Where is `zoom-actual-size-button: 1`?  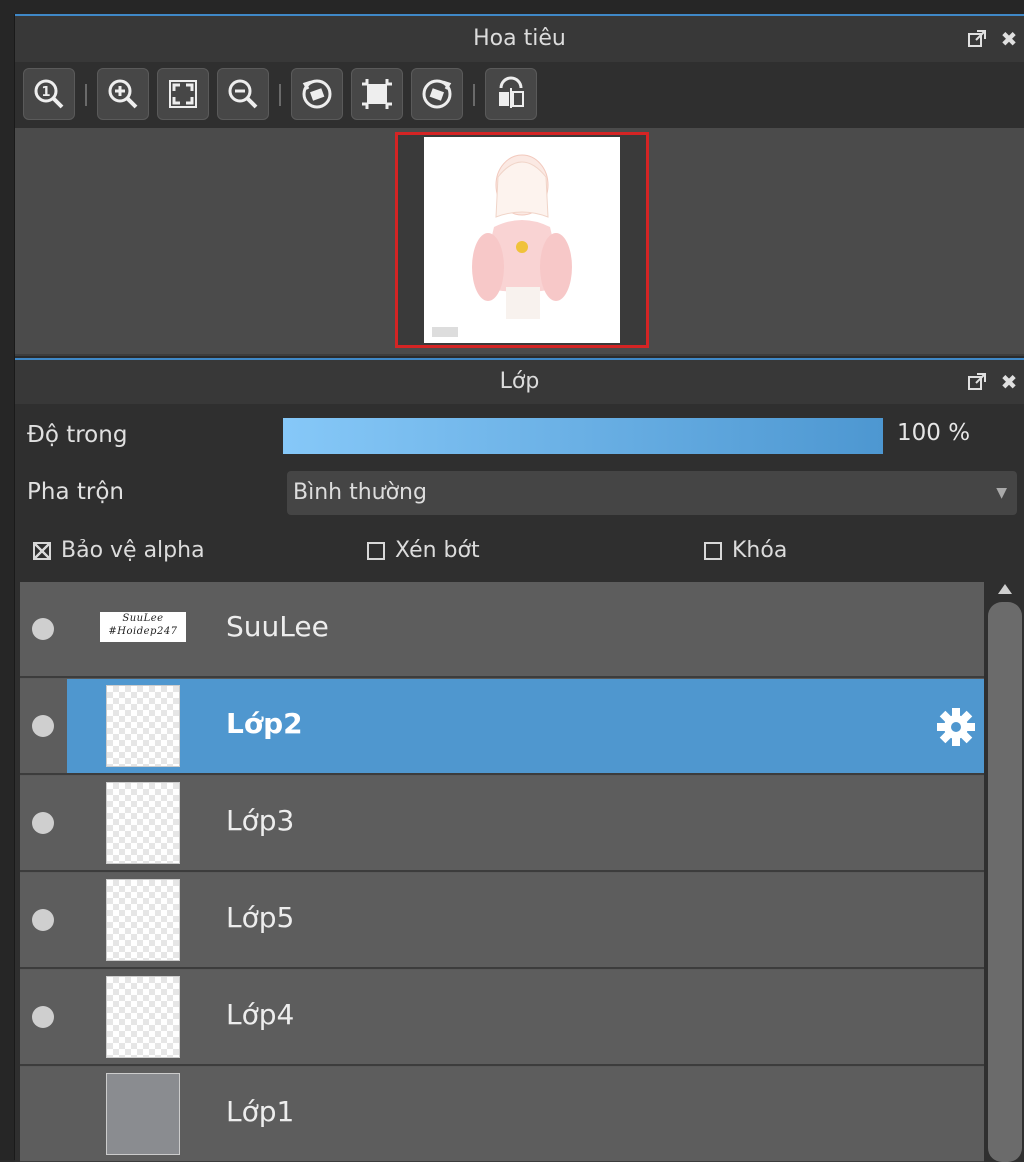 zoom-actual-size-button: 1 is located at coordinates (49, 94).